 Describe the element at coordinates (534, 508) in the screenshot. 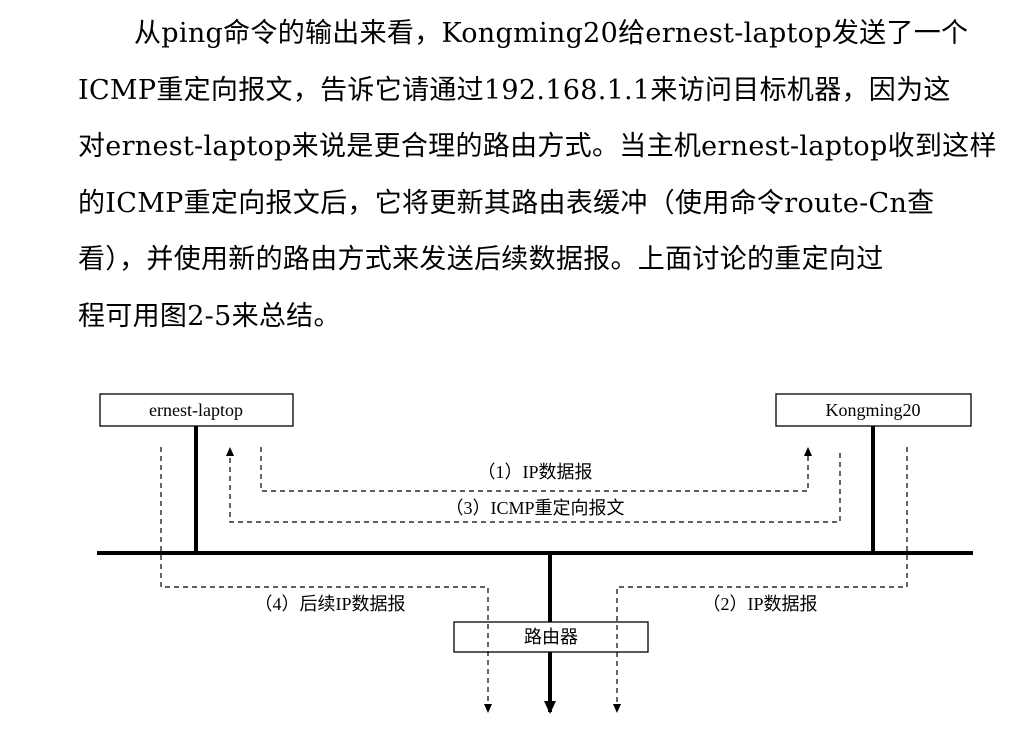

I see `arrow-3-label: （3）ICMP重定向报文` at that location.